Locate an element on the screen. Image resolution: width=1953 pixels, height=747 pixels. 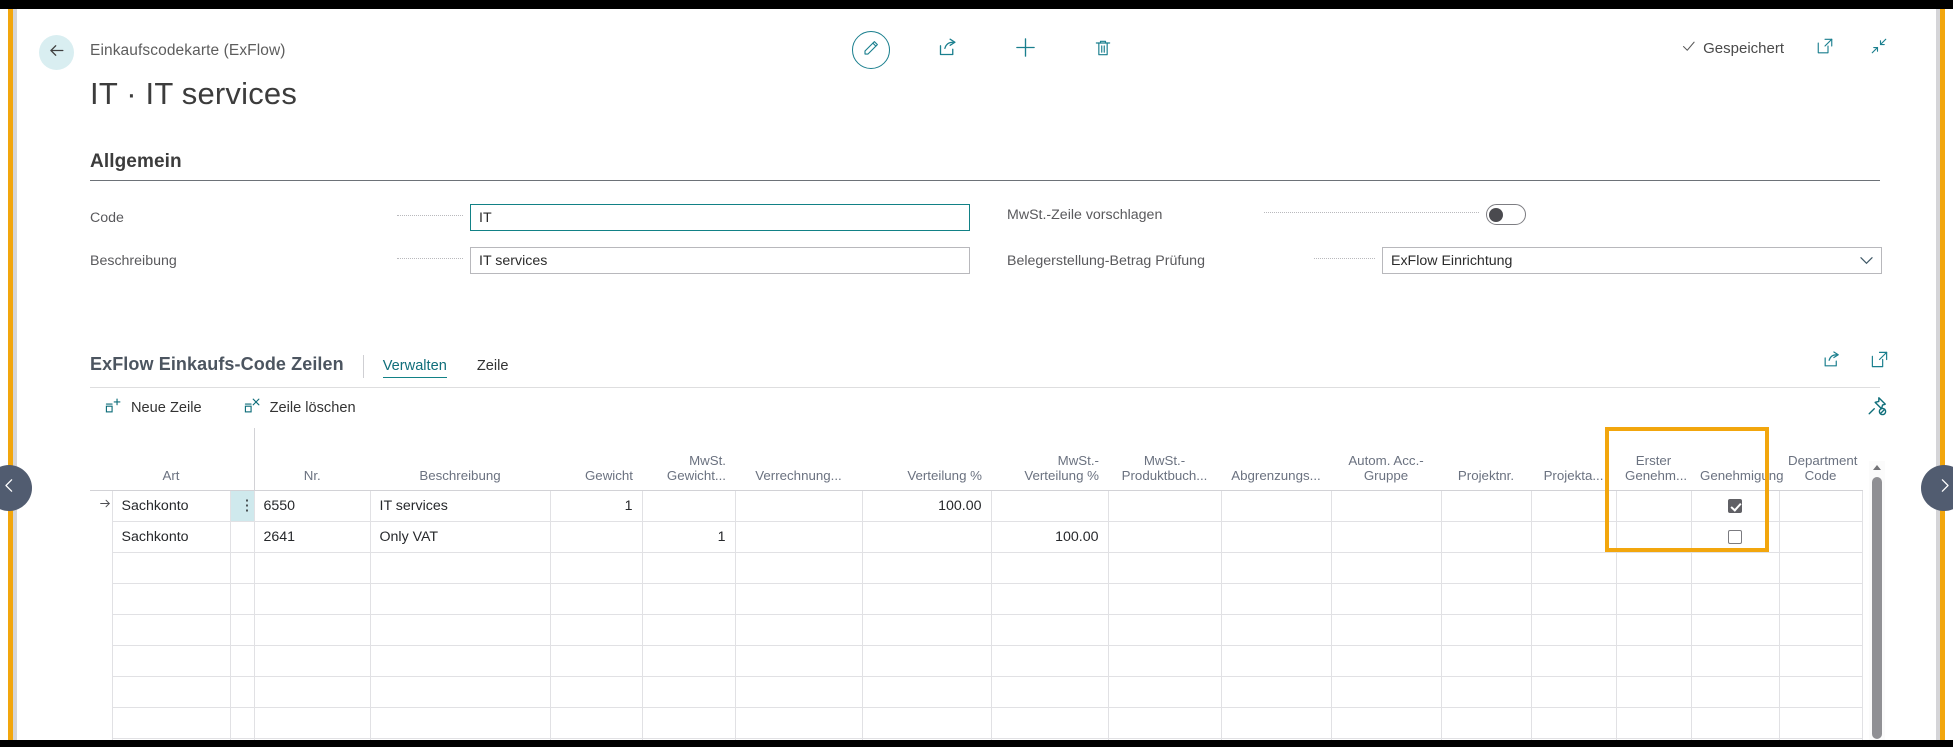
tab-zeile: Zeile is located at coordinates (493, 367).